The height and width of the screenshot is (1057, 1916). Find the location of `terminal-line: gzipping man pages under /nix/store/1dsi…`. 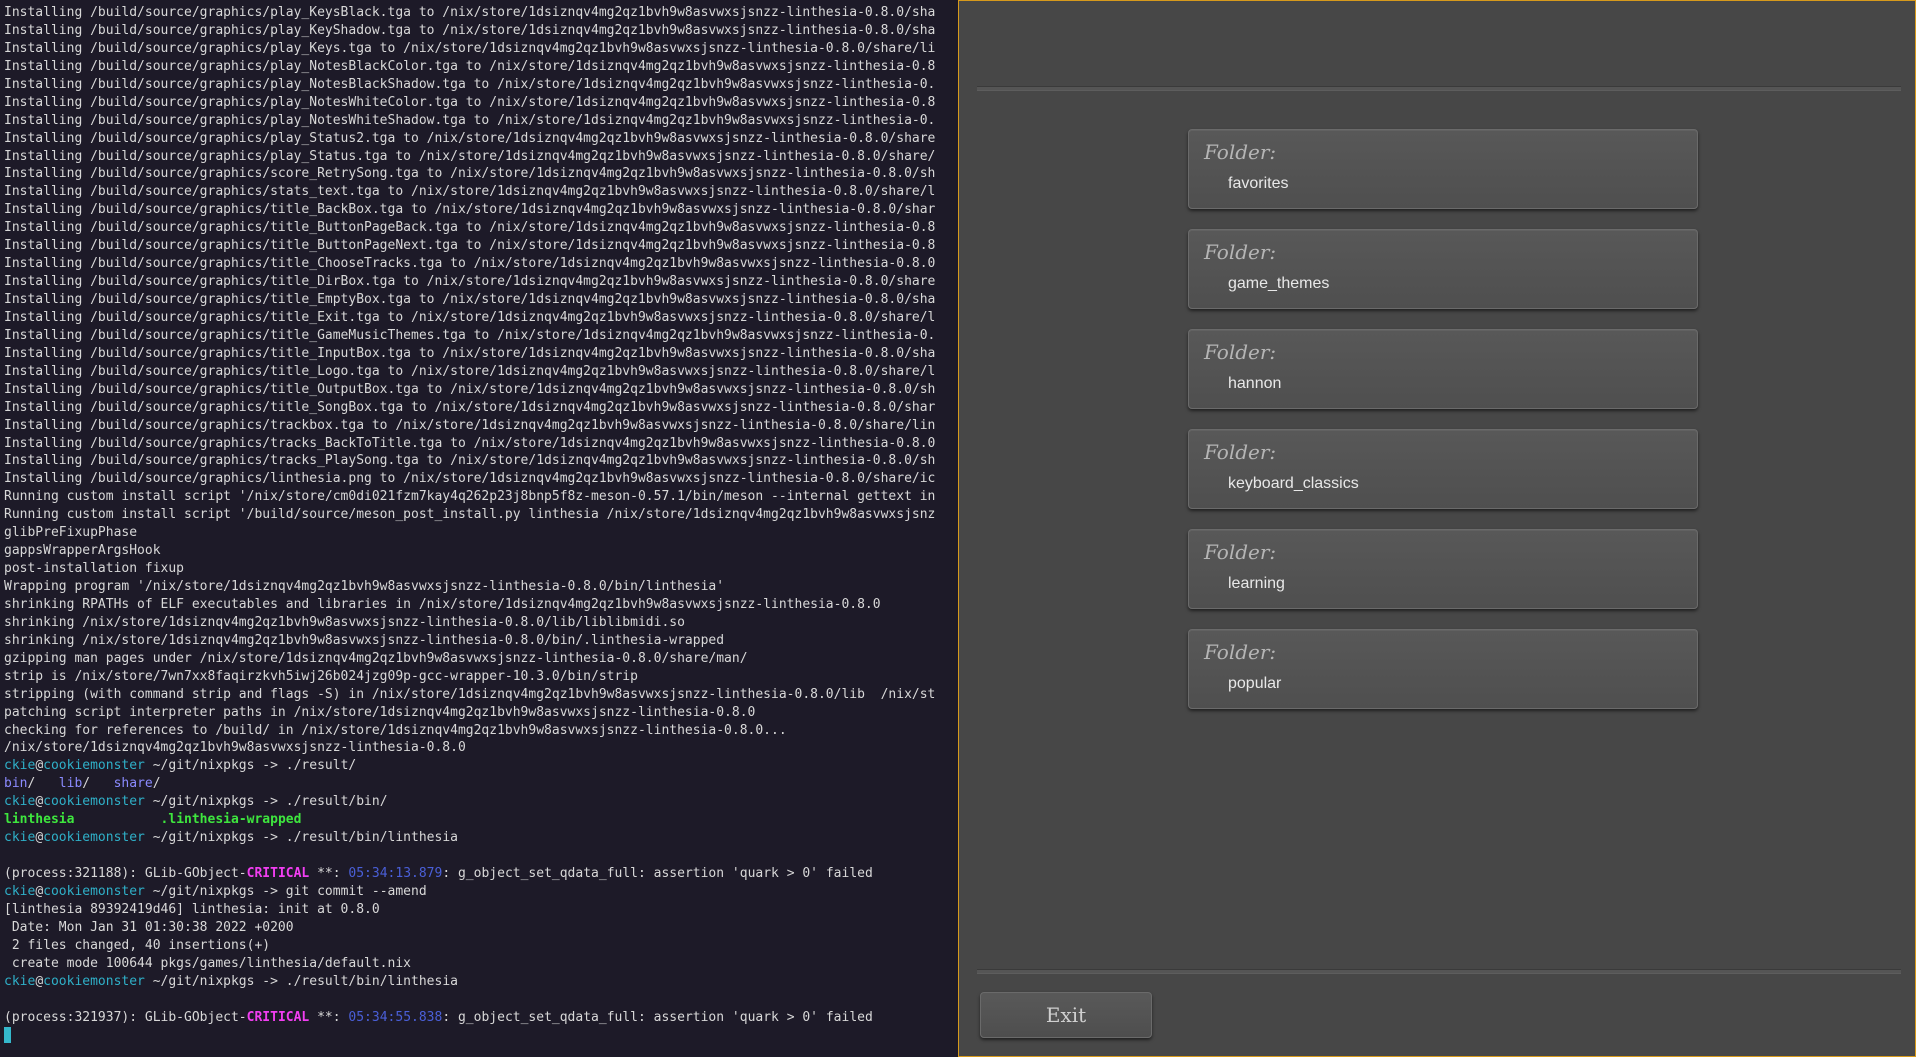

terminal-line: gzipping man pages under /nix/store/1dsi… is located at coordinates (376, 658).